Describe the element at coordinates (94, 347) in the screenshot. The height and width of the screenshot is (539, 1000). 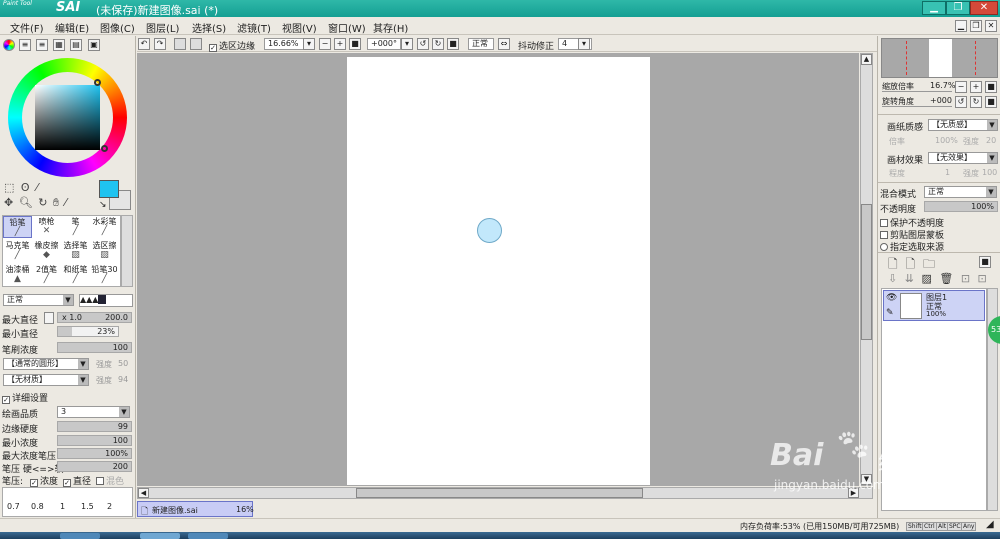
I see `brush-density-slider: 100` at that location.